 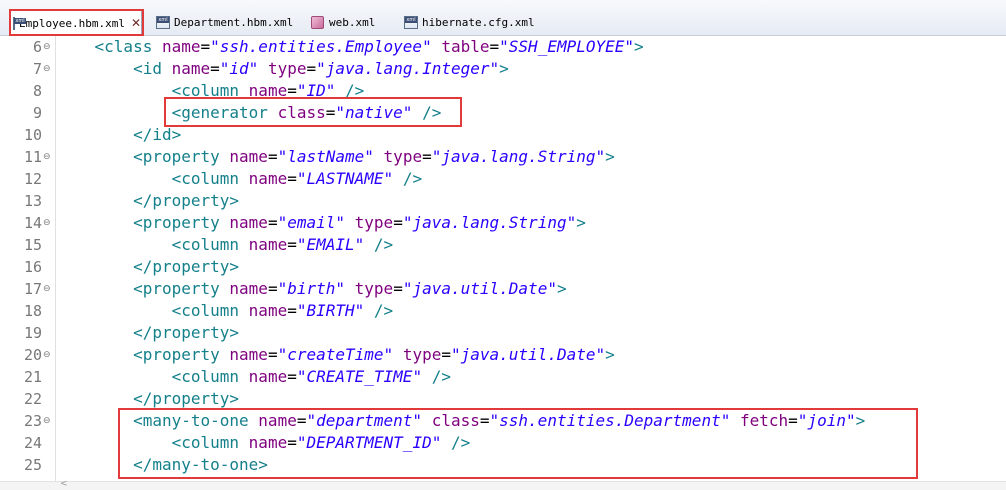 I want to click on code-text: <column name="CREATE_TIME" />, so click(x=311, y=376).